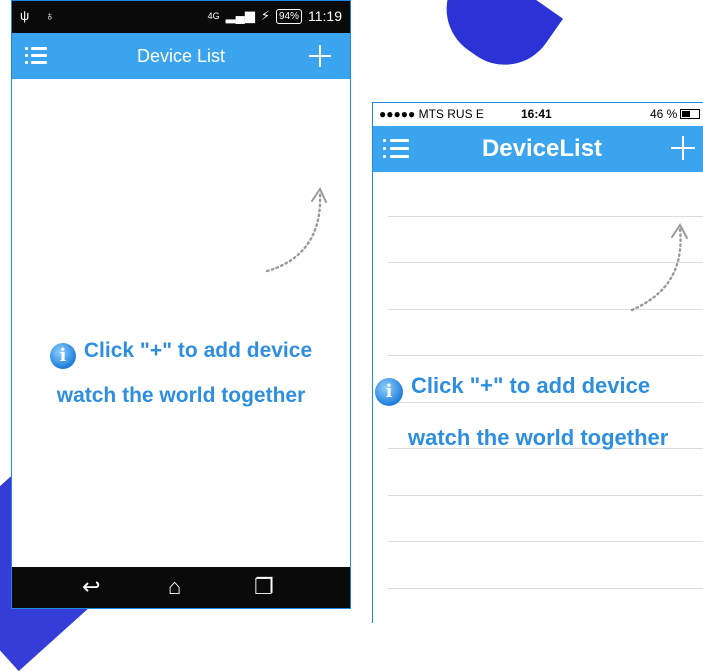  I want to click on status-right-group: 4G ▂▄▆ ⚡ 94% 11:19, so click(275, 16).